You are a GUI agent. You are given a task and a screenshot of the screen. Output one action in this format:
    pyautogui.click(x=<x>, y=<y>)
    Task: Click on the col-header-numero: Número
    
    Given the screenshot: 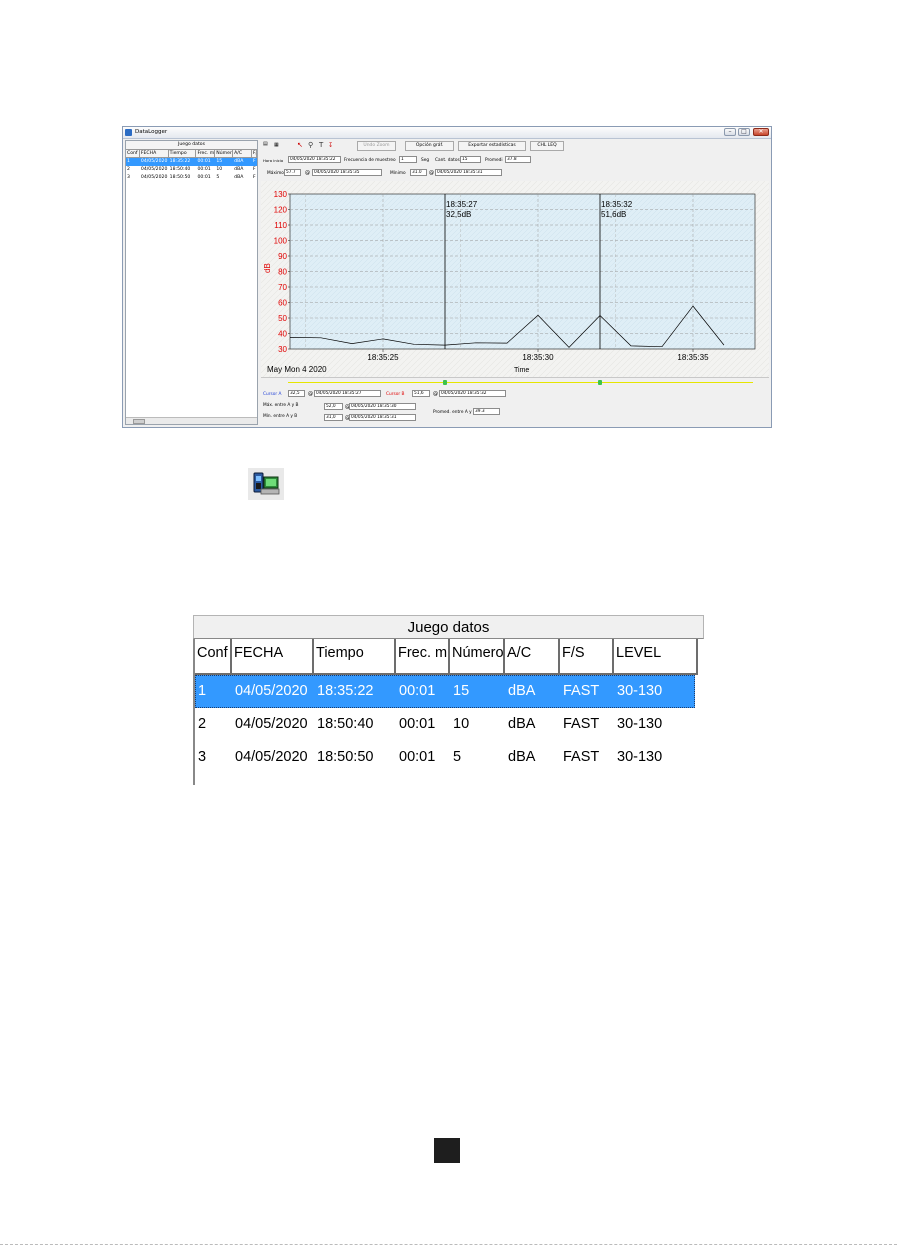 What is the action you would take?
    pyautogui.click(x=224, y=154)
    